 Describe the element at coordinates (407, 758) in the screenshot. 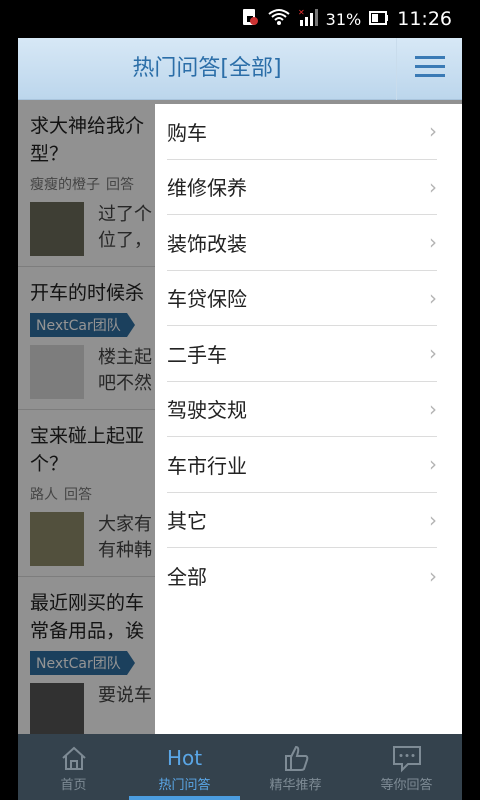

I see `chat-bubble-icon` at that location.